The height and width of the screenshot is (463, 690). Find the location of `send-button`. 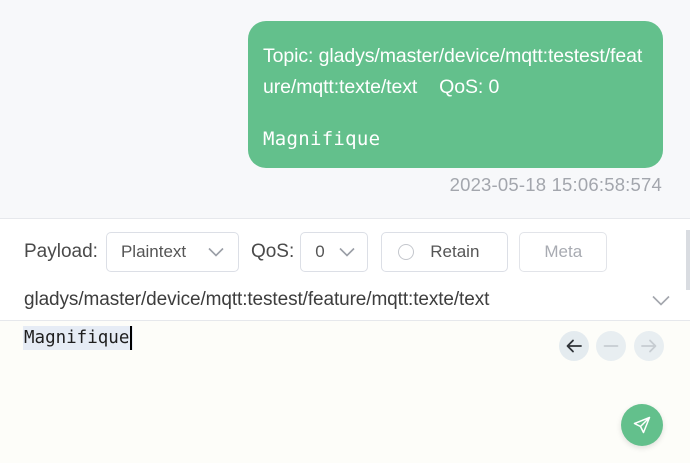

send-button is located at coordinates (642, 425).